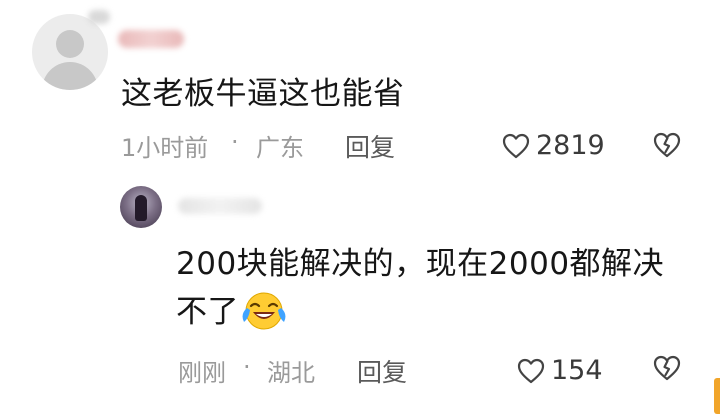 The image size is (720, 414). What do you see at coordinates (165, 148) in the screenshot?
I see `comment-time: 1小时前` at bounding box center [165, 148].